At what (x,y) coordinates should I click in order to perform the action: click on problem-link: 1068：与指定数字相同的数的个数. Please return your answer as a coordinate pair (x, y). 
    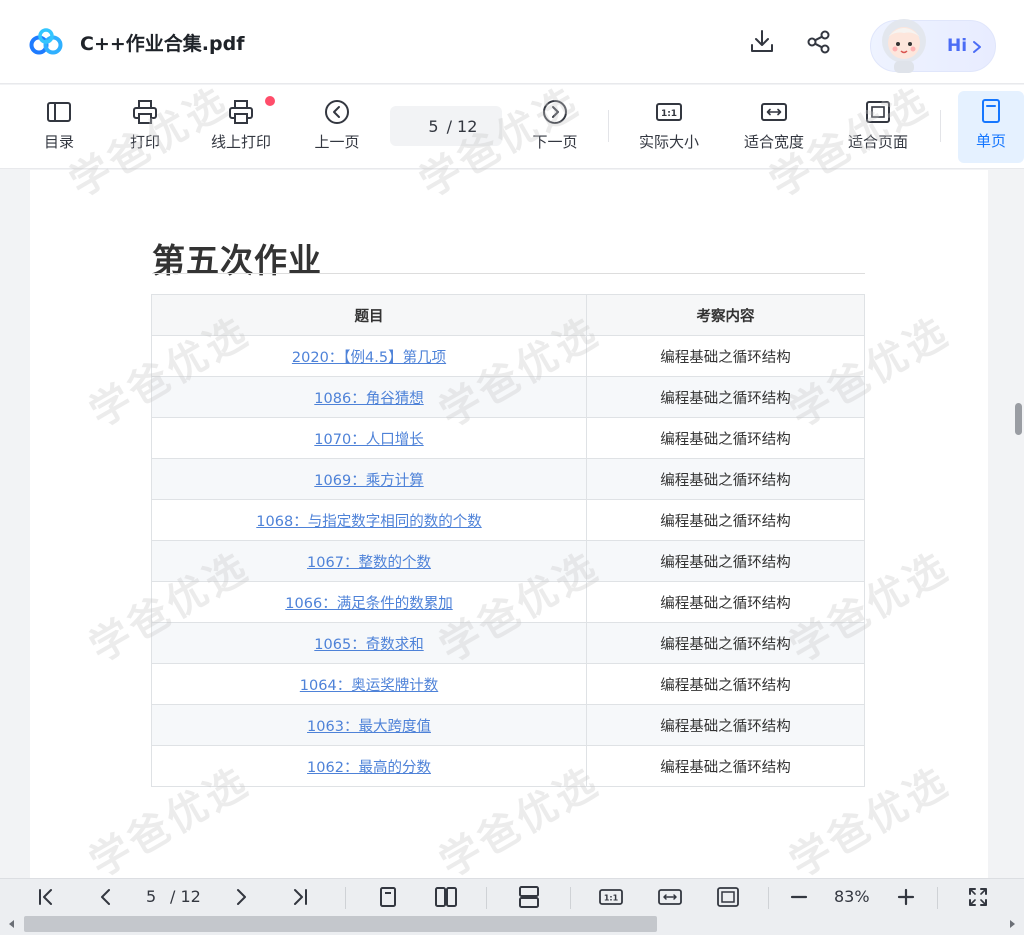
    Looking at the image, I should click on (368, 522).